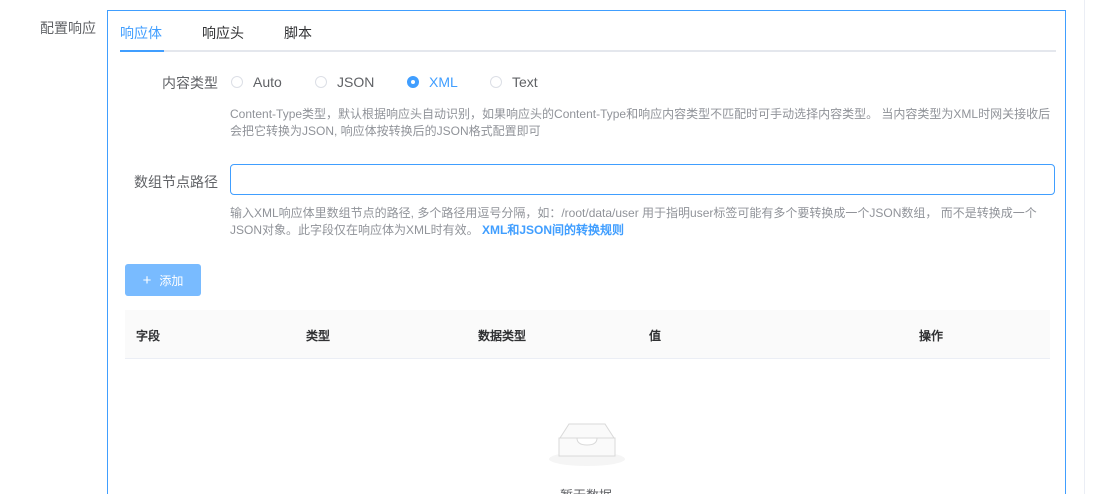  I want to click on array-path-label: 数组节点路径, so click(176, 182).